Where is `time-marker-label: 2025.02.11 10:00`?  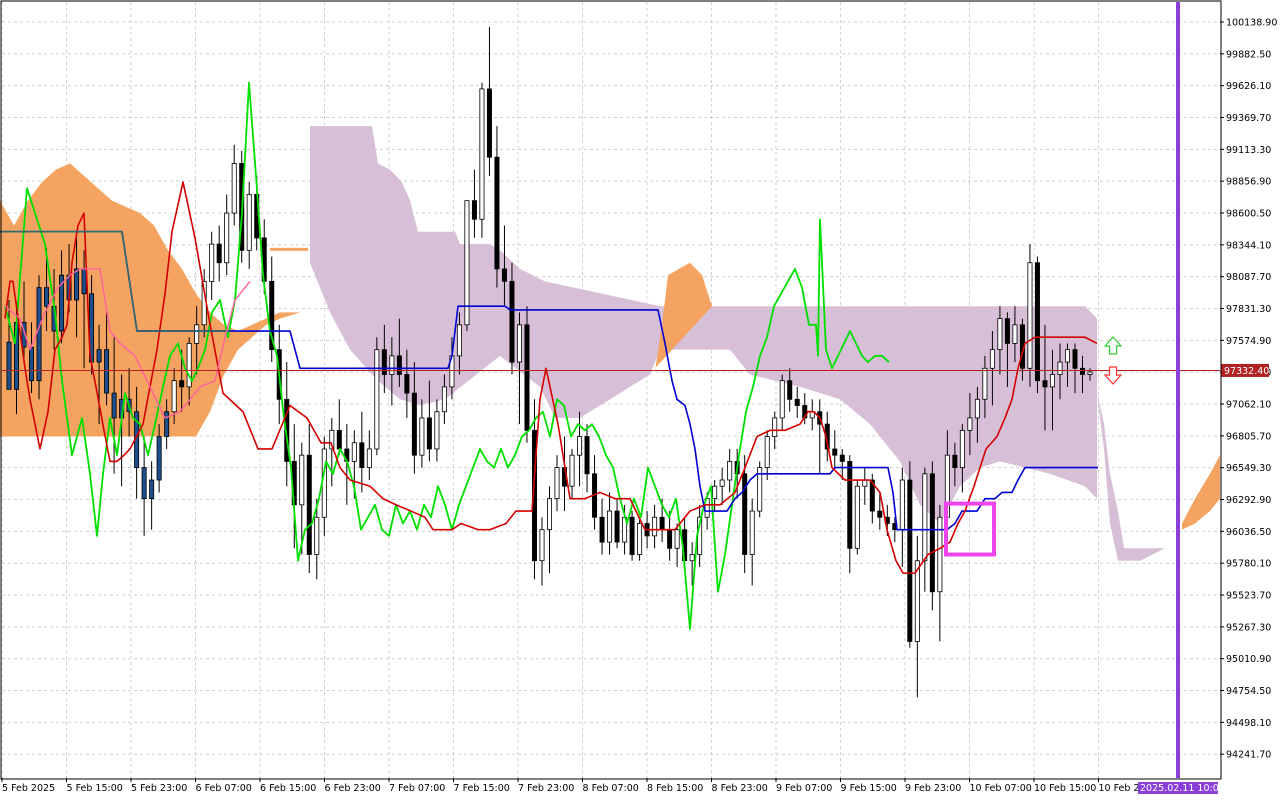
time-marker-label: 2025.02.11 10:00 is located at coordinates (1182, 788).